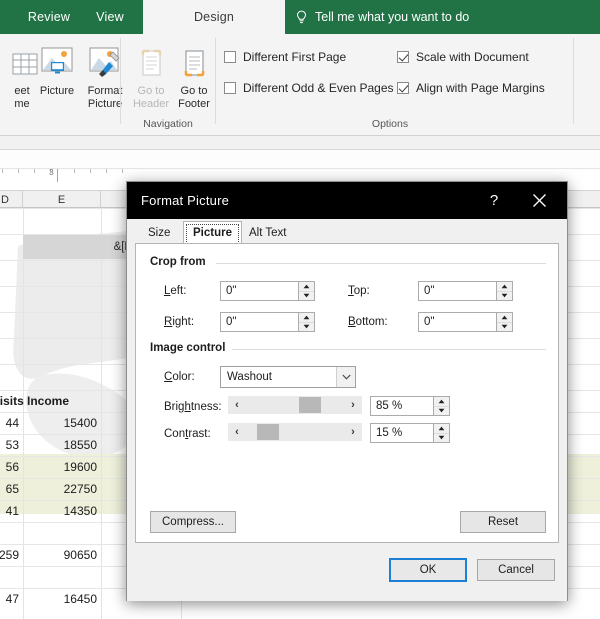  What do you see at coordinates (441, 406) in the screenshot?
I see `input-brightness-spinner` at bounding box center [441, 406].